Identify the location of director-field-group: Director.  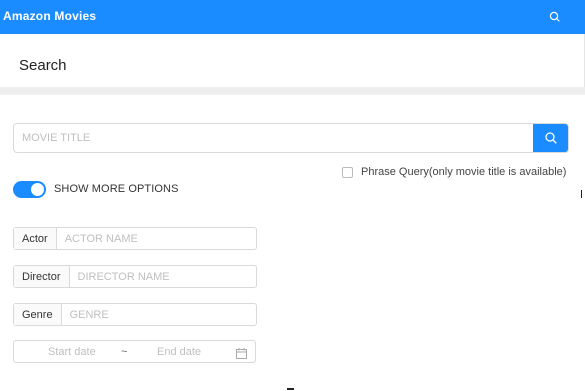
(135, 276).